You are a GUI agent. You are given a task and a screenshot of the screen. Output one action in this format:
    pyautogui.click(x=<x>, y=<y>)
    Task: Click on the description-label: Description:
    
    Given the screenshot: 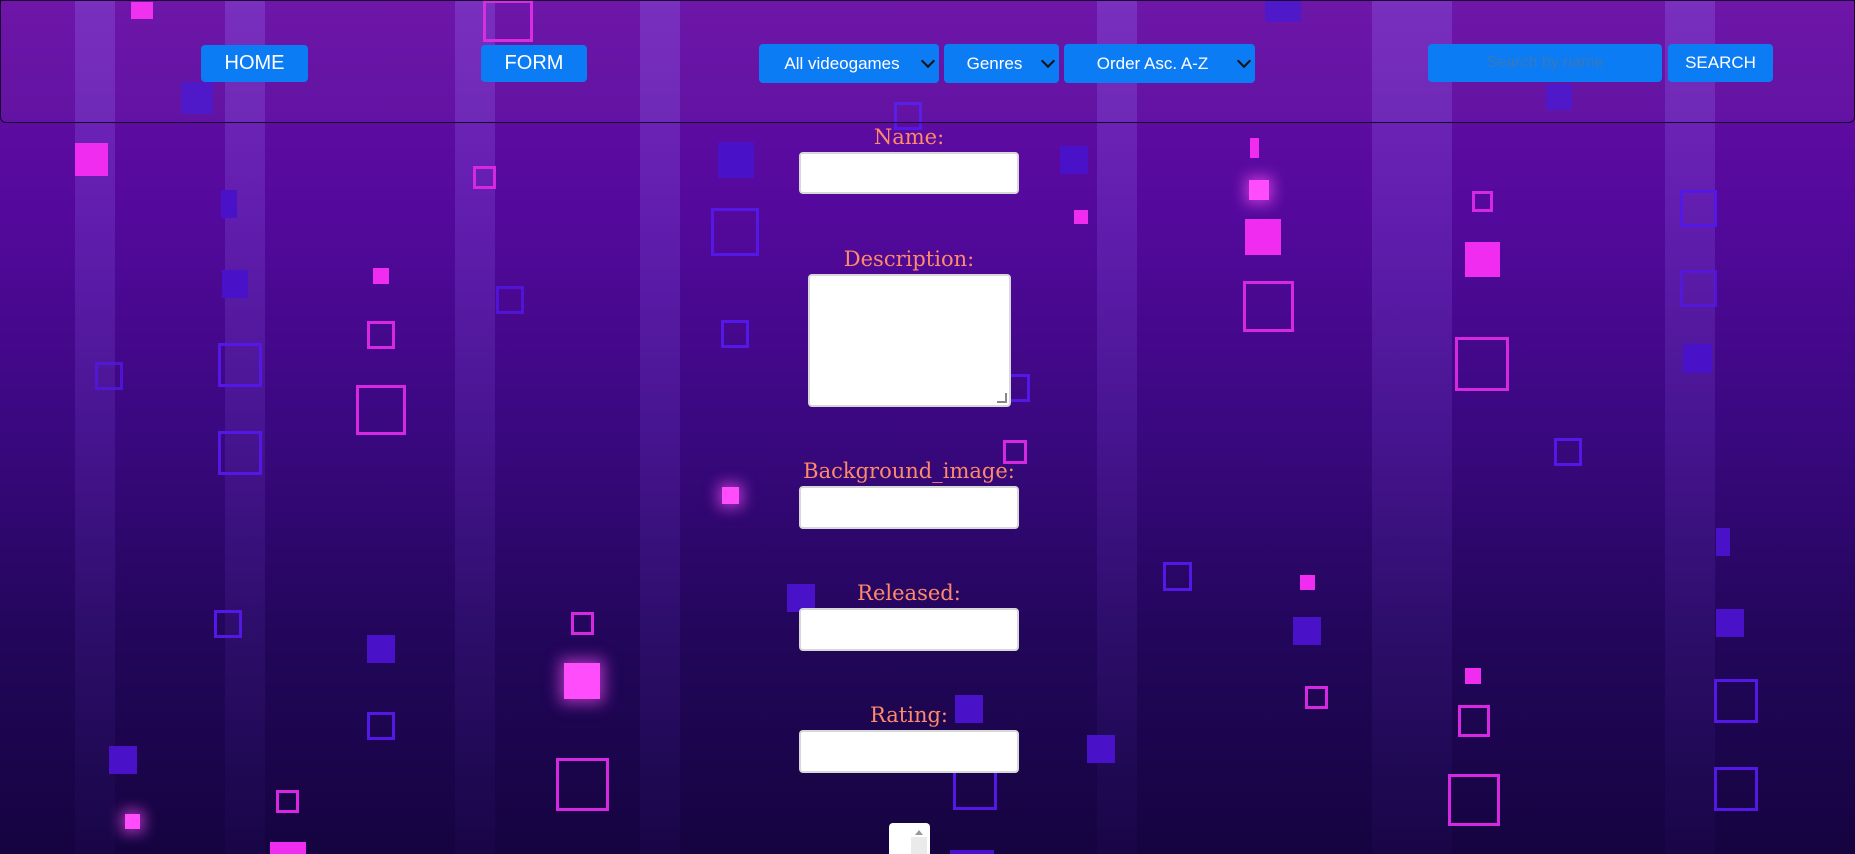 What is the action you would take?
    pyautogui.click(x=909, y=259)
    